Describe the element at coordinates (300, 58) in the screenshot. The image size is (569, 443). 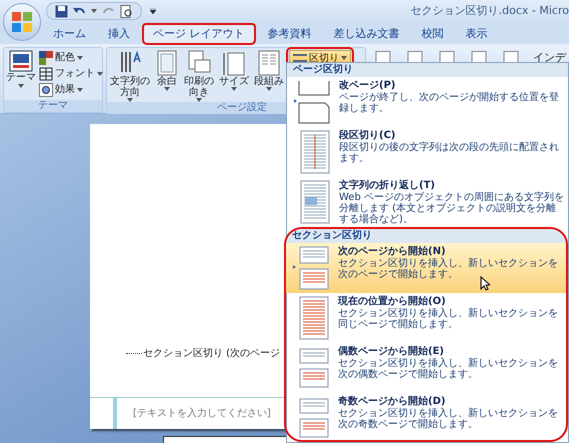
I see `breaks-icon` at that location.